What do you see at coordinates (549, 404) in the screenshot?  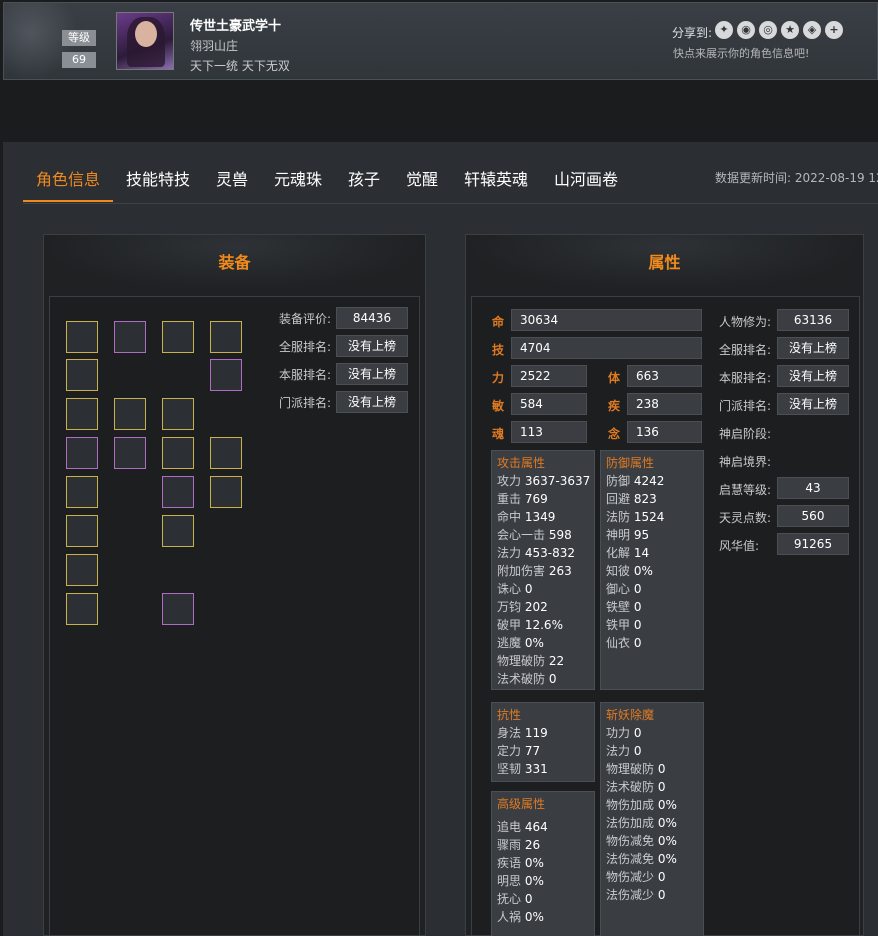 I see `agility-value: 584` at bounding box center [549, 404].